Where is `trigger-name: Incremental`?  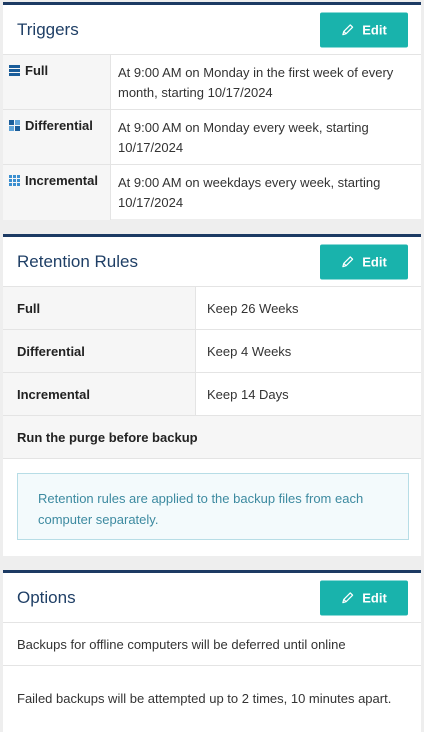 trigger-name: Incremental is located at coordinates (61, 180).